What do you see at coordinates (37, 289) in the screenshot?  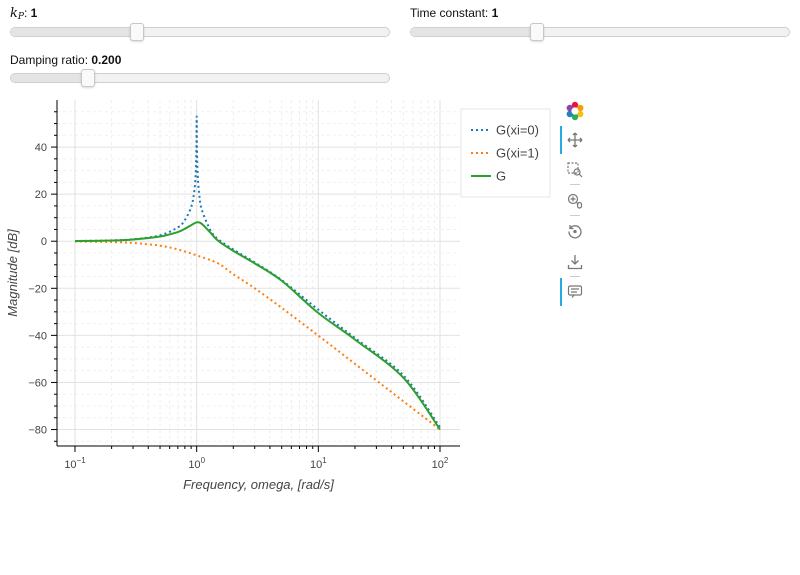 I see `y-tick-label: −20` at bounding box center [37, 289].